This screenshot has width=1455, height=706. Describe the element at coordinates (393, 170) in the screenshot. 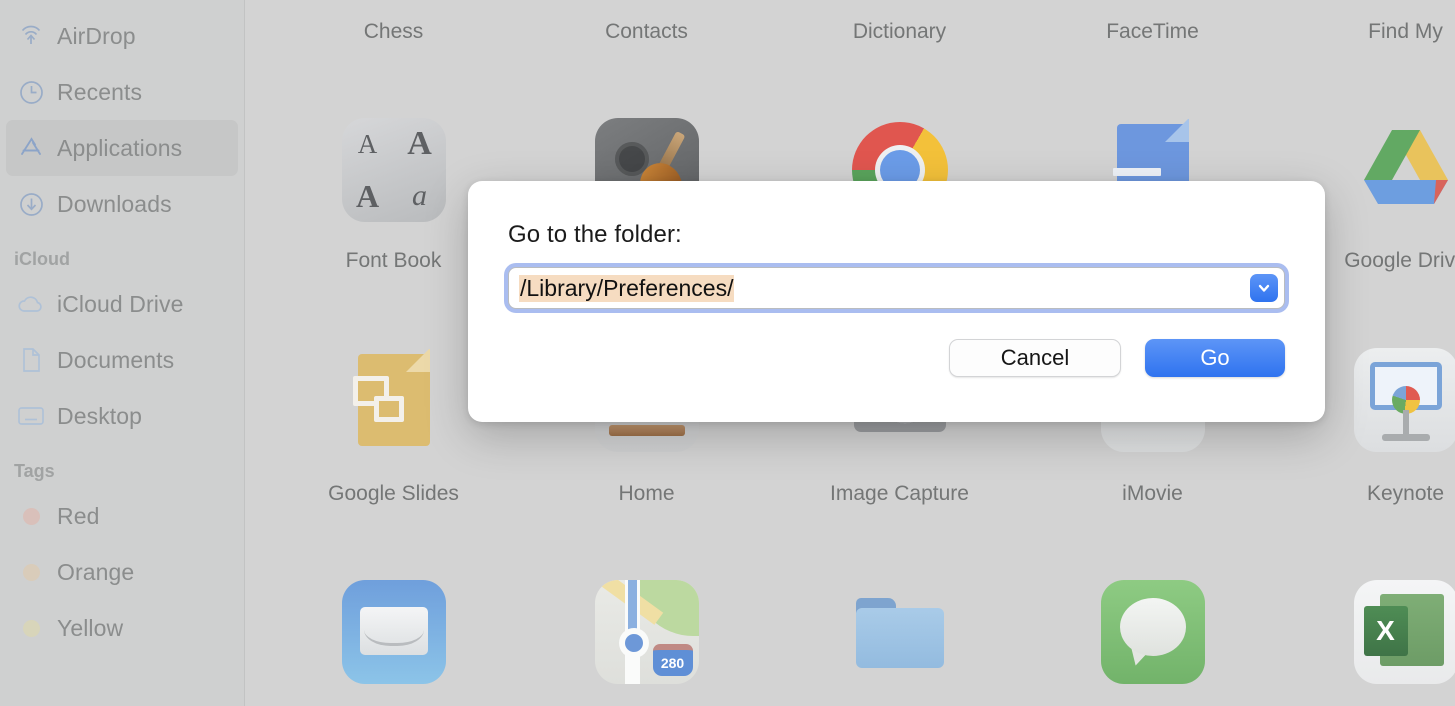

I see `font-book-icon: A A A a` at that location.